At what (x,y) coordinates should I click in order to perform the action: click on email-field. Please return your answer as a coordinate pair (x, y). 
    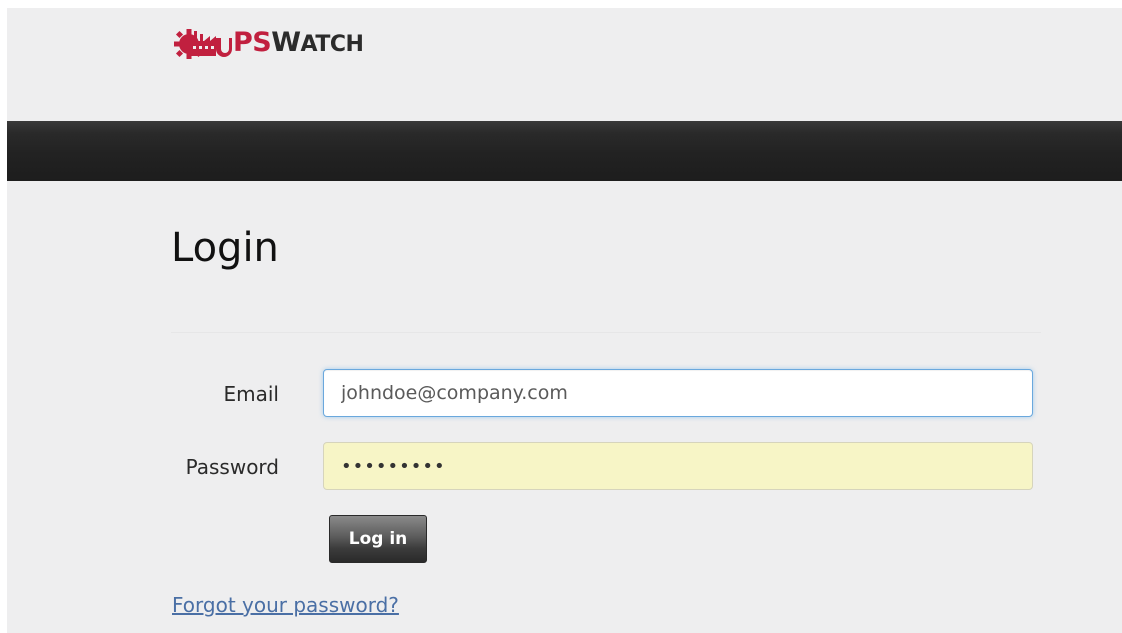
    Looking at the image, I should click on (678, 393).